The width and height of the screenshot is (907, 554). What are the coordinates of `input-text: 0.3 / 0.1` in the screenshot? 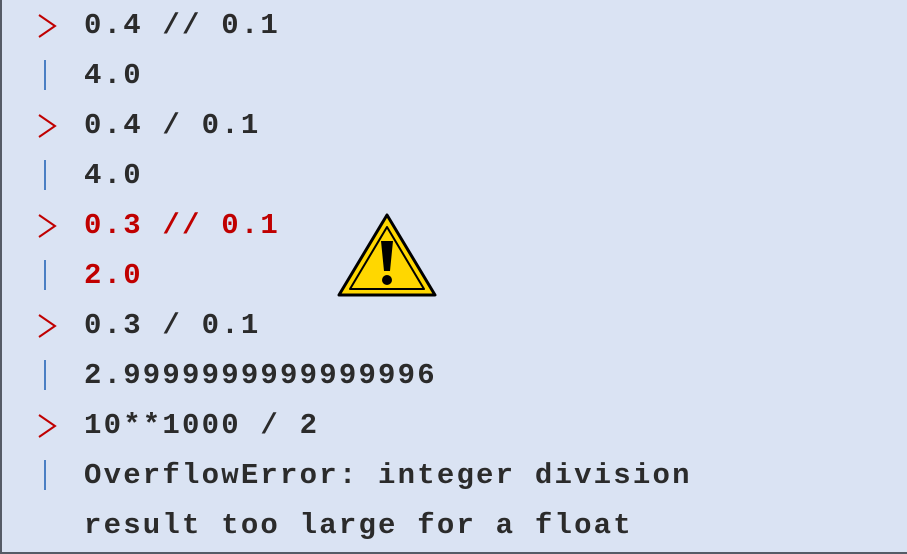 It's located at (172, 325).